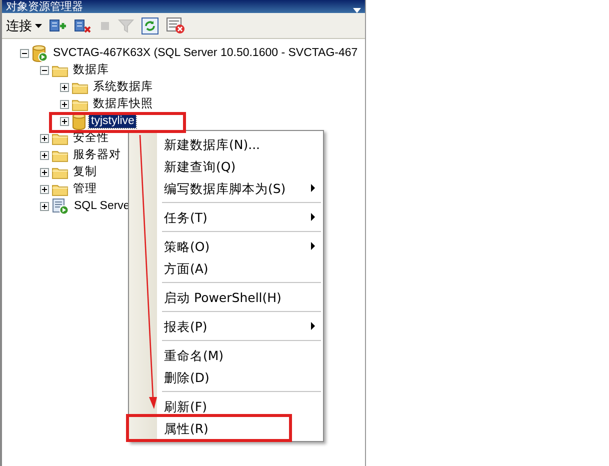  I want to click on menu-item: 删除(D), so click(187, 377).